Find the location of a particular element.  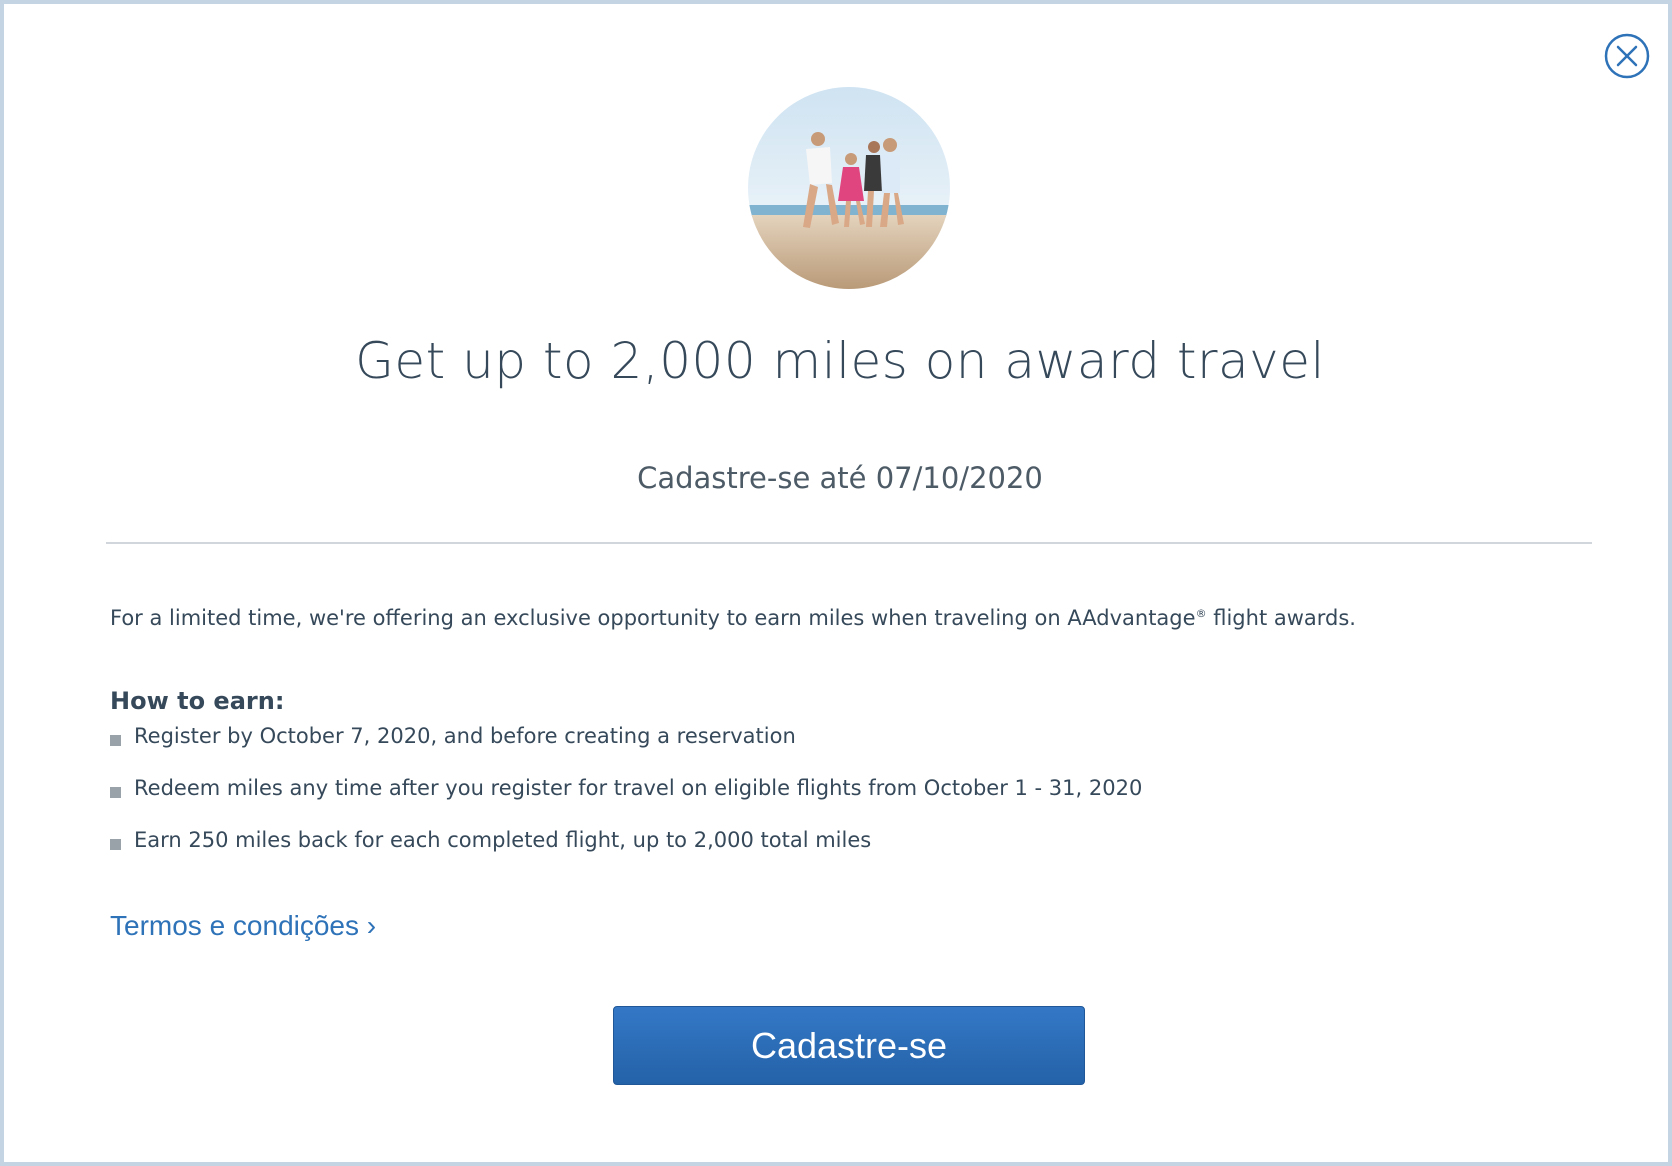

divider is located at coordinates (849, 543).